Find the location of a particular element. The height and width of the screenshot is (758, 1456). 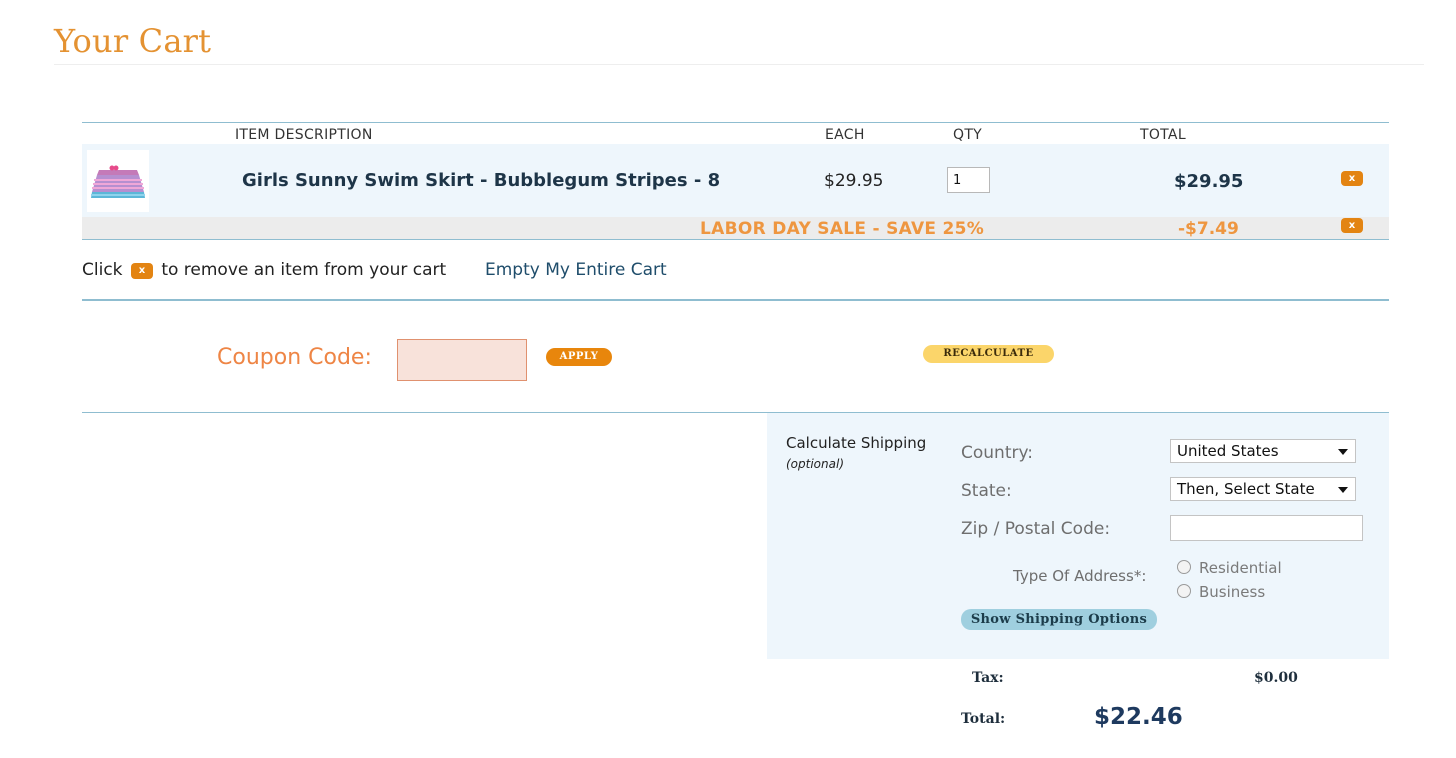

column-header-each: EACH is located at coordinates (845, 135).